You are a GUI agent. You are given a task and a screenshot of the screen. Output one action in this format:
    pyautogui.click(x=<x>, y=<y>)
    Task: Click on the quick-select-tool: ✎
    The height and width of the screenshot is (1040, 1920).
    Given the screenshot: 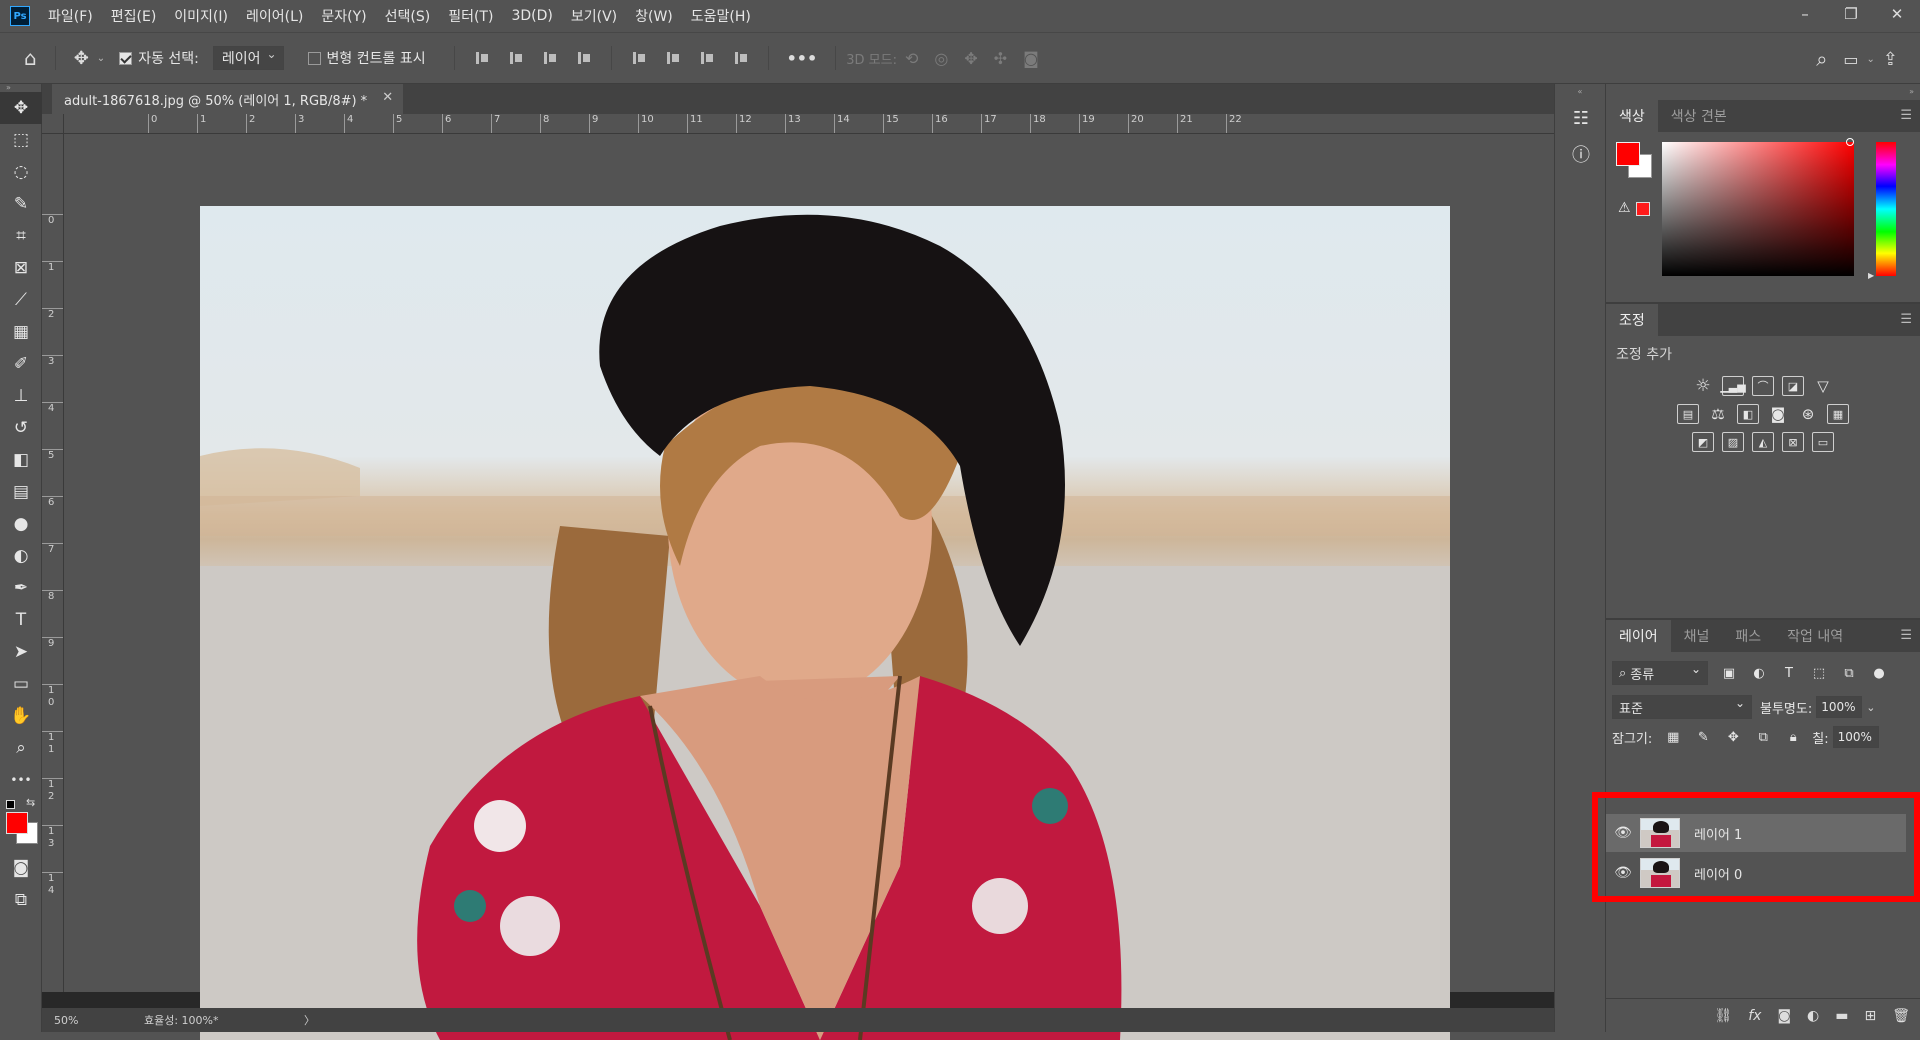 What is the action you would take?
    pyautogui.click(x=21, y=204)
    